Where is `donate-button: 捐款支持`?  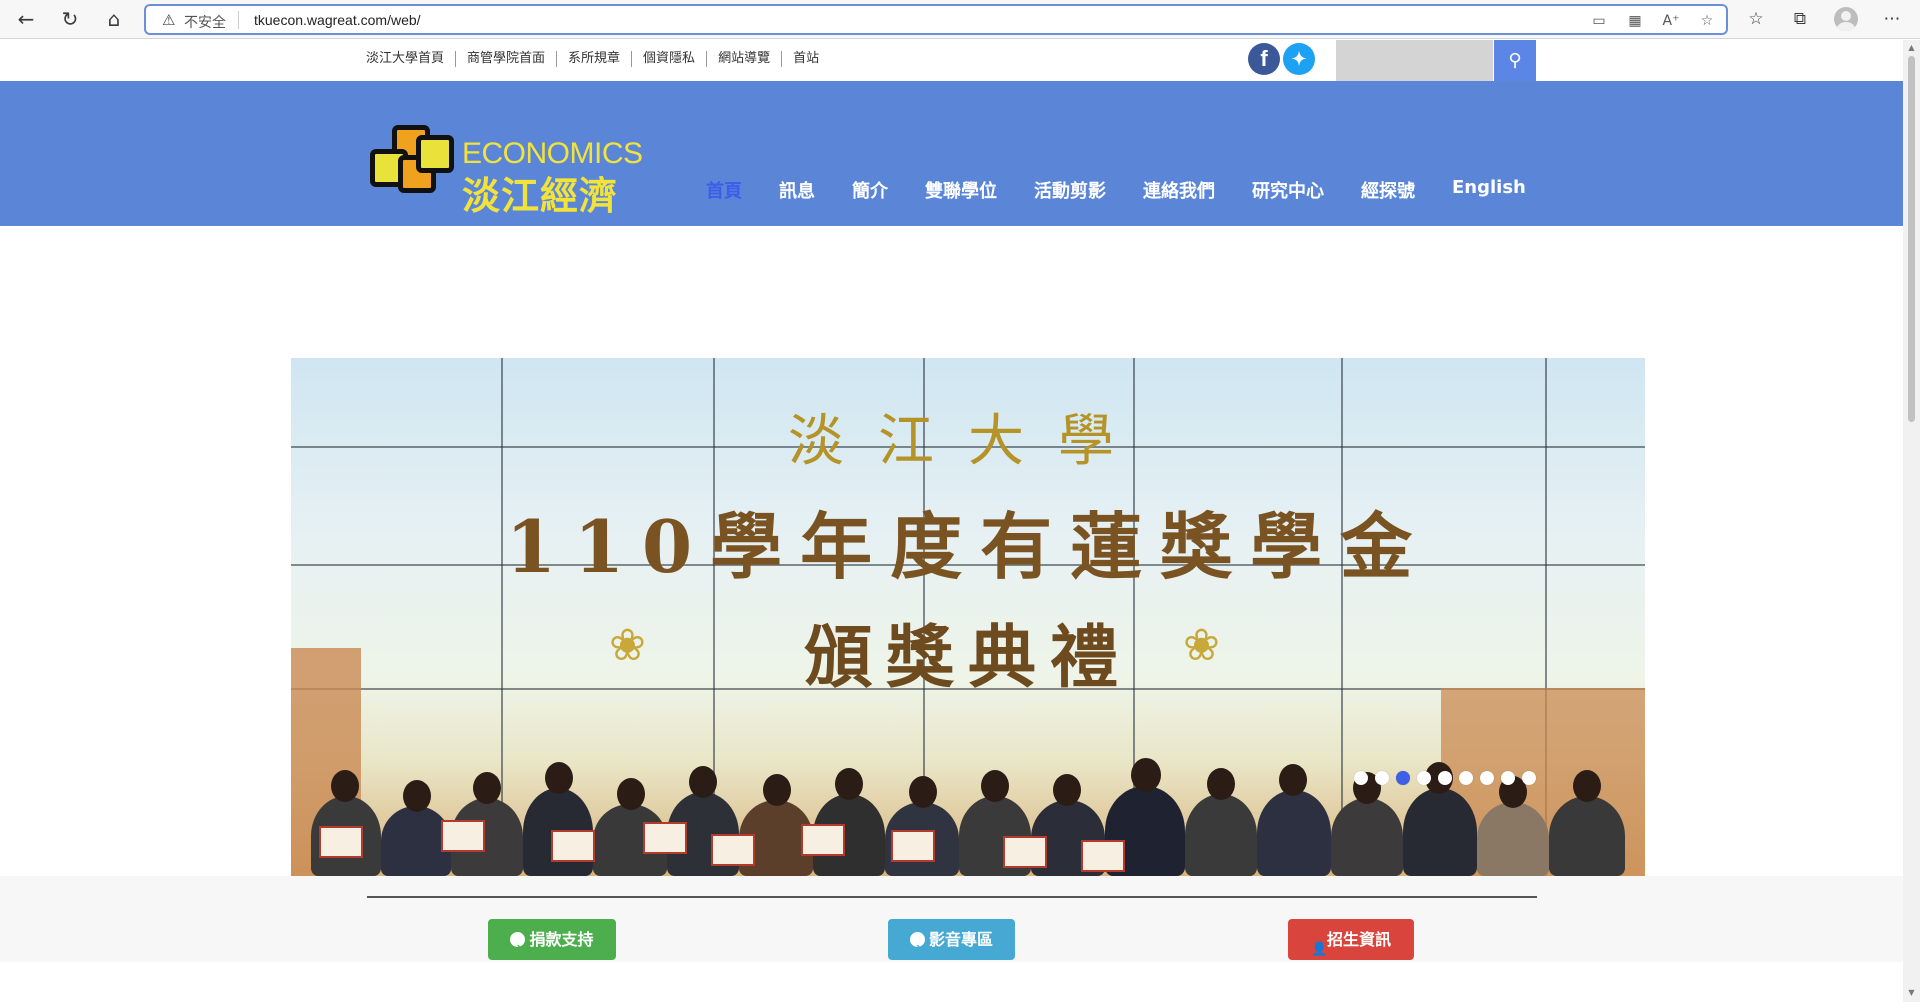 donate-button: 捐款支持 is located at coordinates (552, 943).